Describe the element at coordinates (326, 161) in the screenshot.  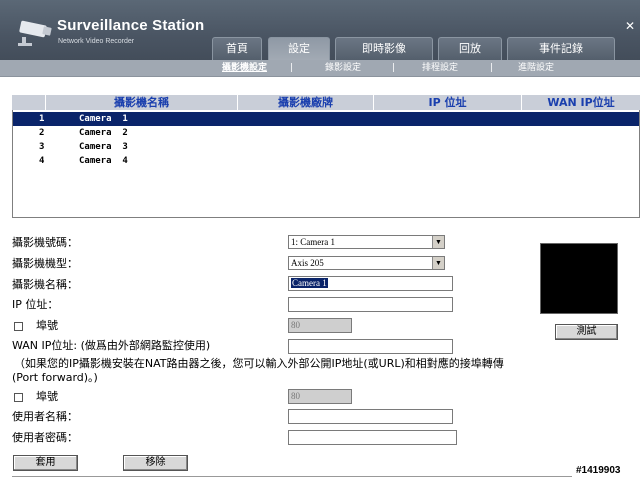
I see `table-row: 4 Camera 4` at that location.